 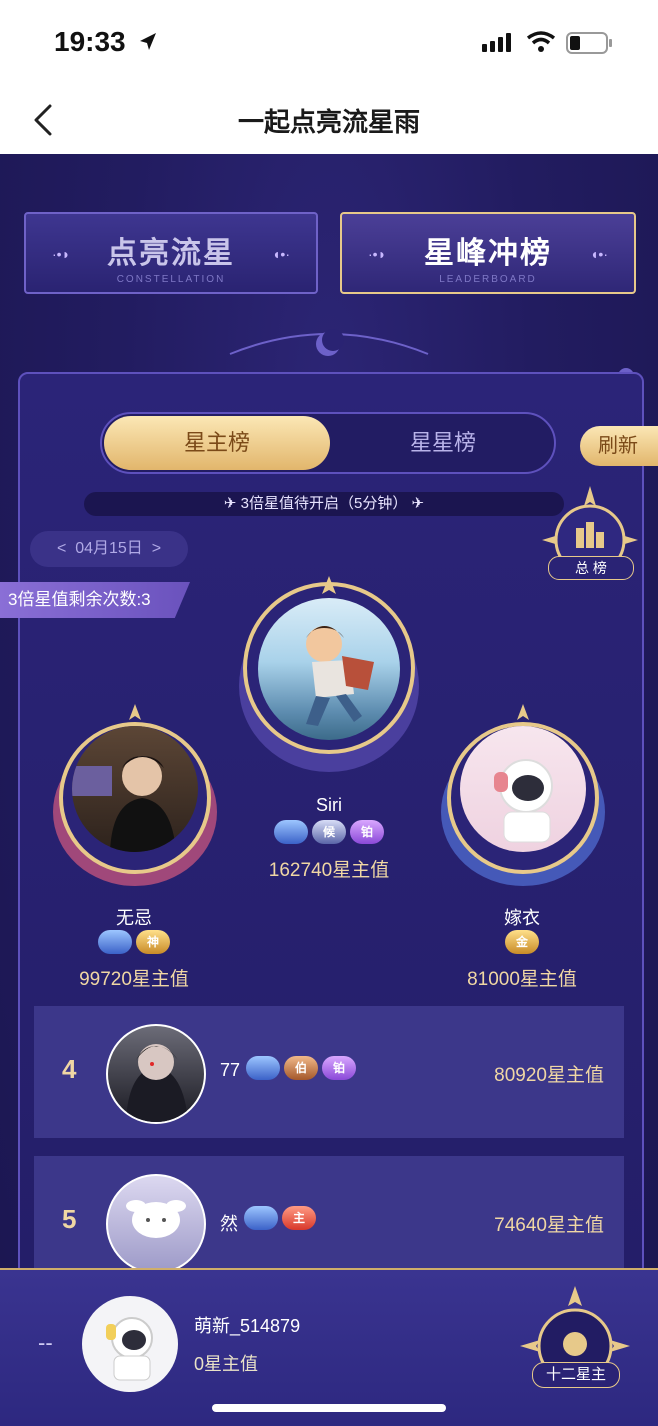 What do you see at coordinates (329, 870) in the screenshot?
I see `podium-first-score: 162740星主值` at bounding box center [329, 870].